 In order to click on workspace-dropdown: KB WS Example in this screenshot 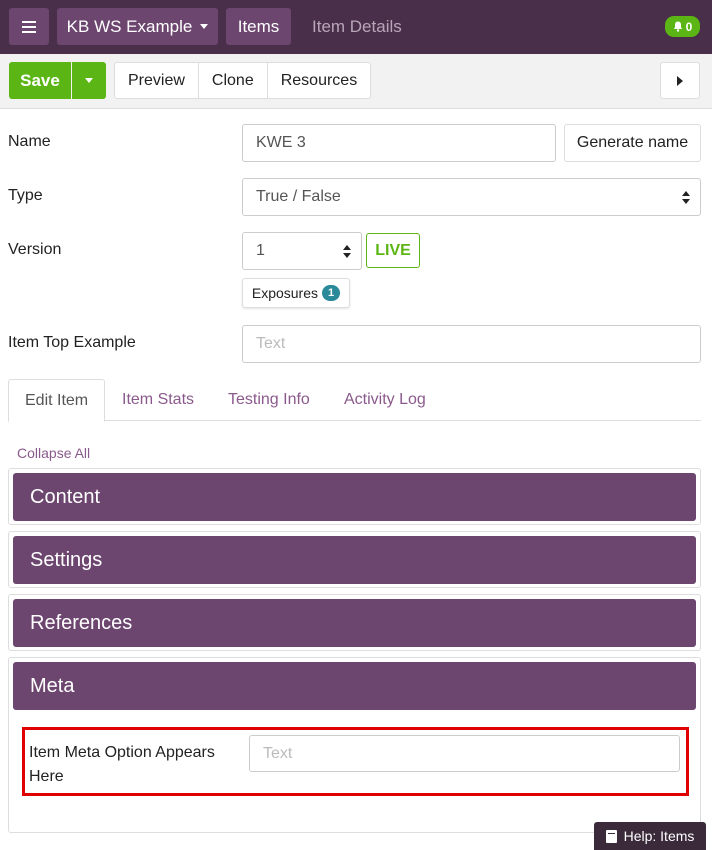, I will do `click(137, 26)`.